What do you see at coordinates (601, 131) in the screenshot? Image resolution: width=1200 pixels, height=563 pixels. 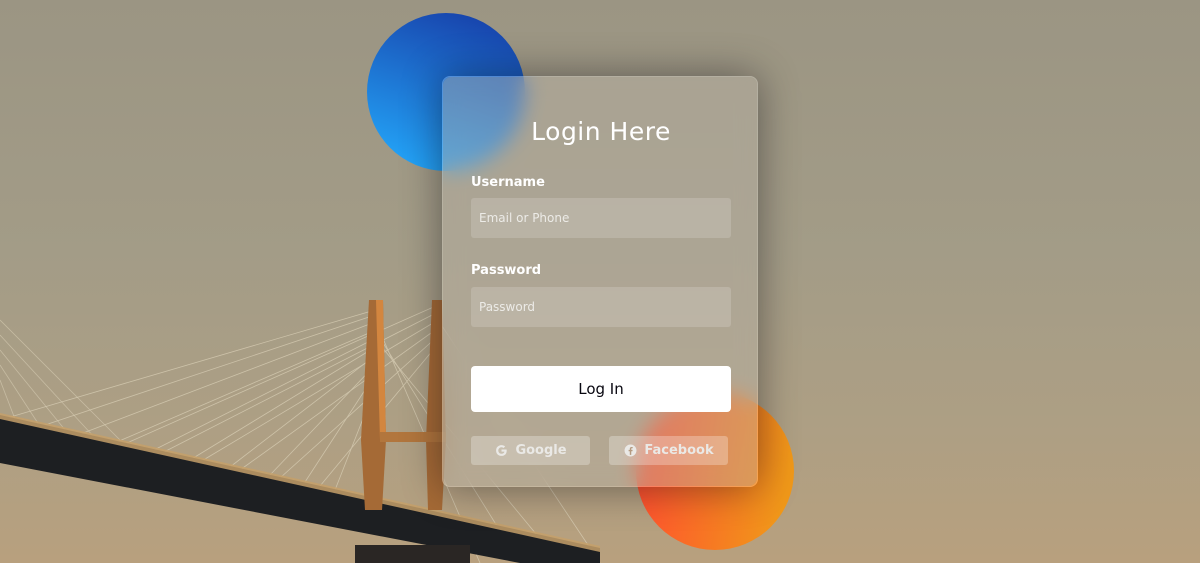 I see `login-title: Login Here` at bounding box center [601, 131].